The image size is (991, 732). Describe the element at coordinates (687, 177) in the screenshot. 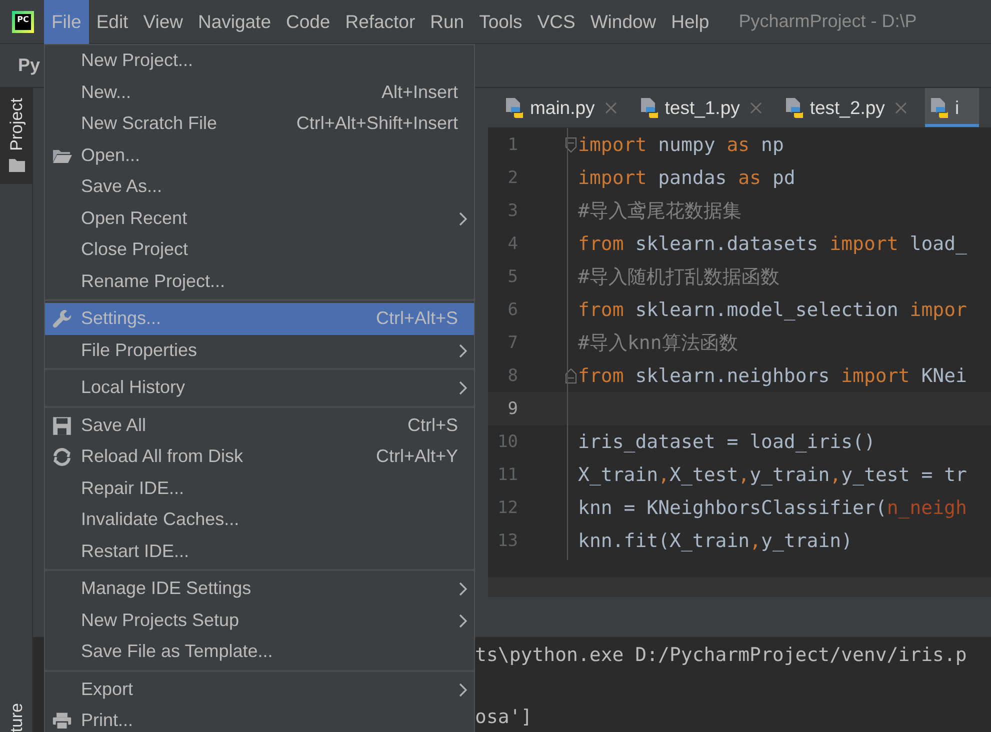

I see `code-line: import pandas as pd` at that location.